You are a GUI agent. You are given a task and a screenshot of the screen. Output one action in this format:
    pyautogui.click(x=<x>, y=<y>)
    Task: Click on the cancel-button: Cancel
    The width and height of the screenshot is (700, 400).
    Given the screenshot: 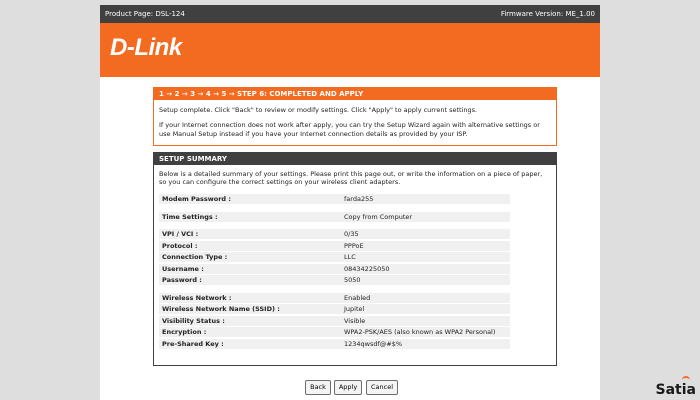 What is the action you would take?
    pyautogui.click(x=382, y=387)
    